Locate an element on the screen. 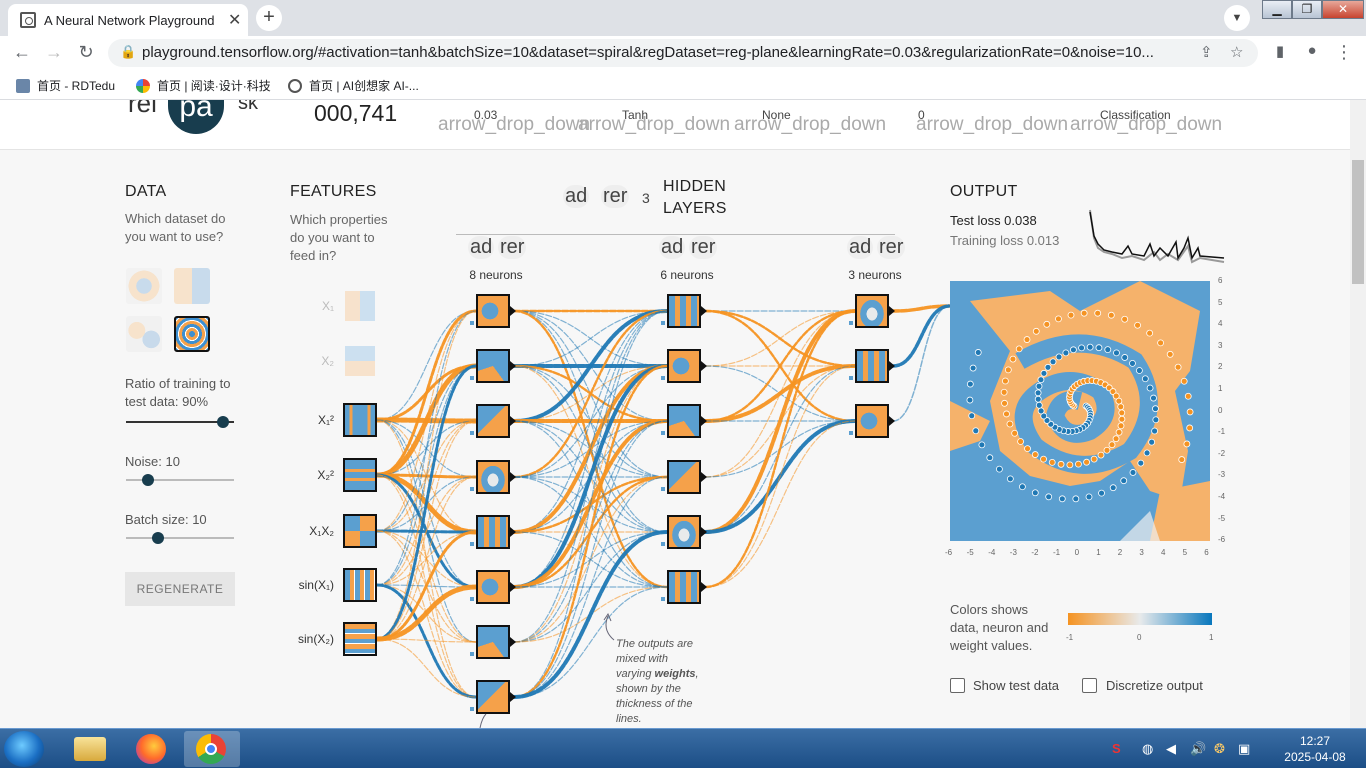  volume-tray-icon: 🔊 is located at coordinates (1198, 749).